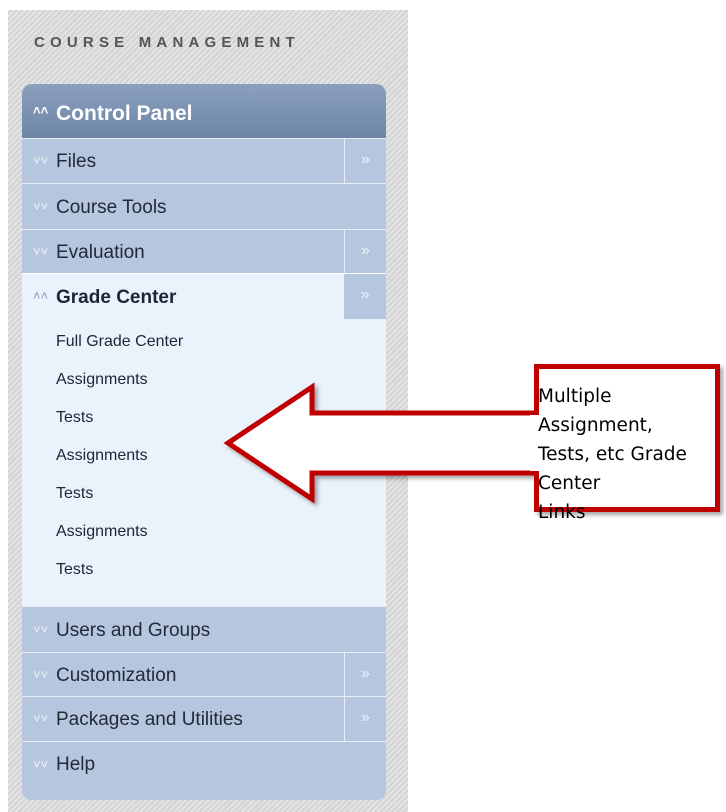 The image size is (726, 812). Describe the element at coordinates (562, 512) in the screenshot. I see `callout-line: Links` at that location.